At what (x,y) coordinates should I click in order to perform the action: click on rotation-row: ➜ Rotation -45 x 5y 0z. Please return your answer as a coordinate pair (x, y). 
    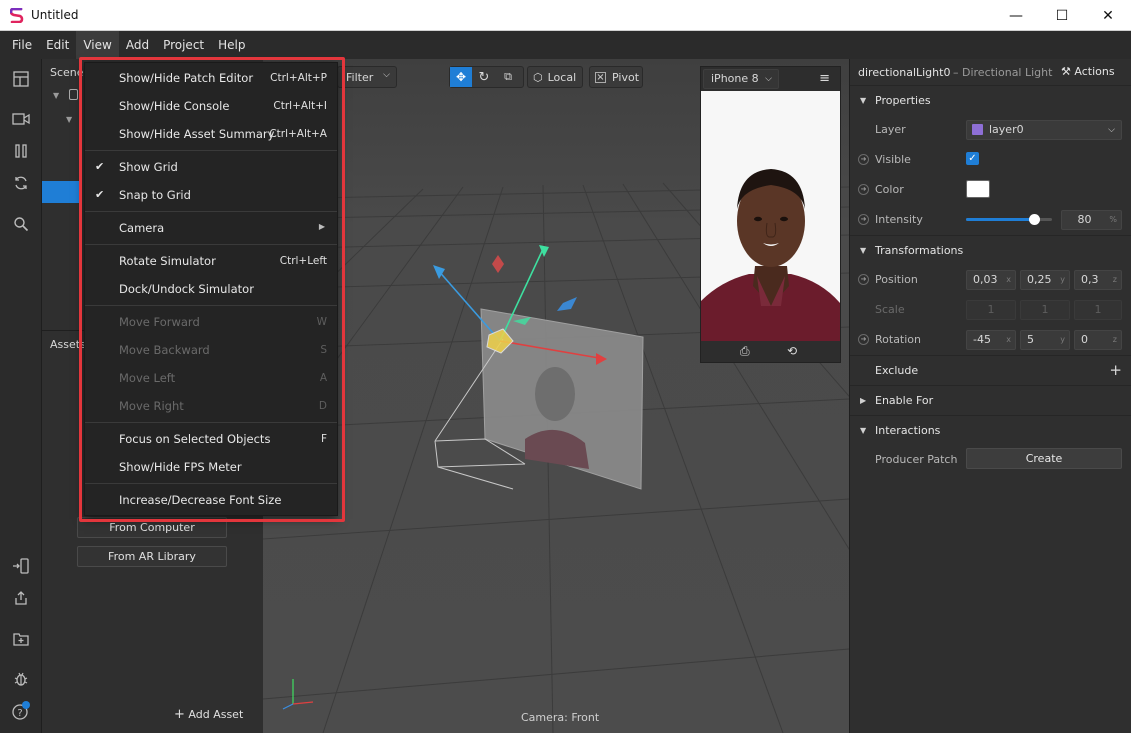
    Looking at the image, I should click on (990, 340).